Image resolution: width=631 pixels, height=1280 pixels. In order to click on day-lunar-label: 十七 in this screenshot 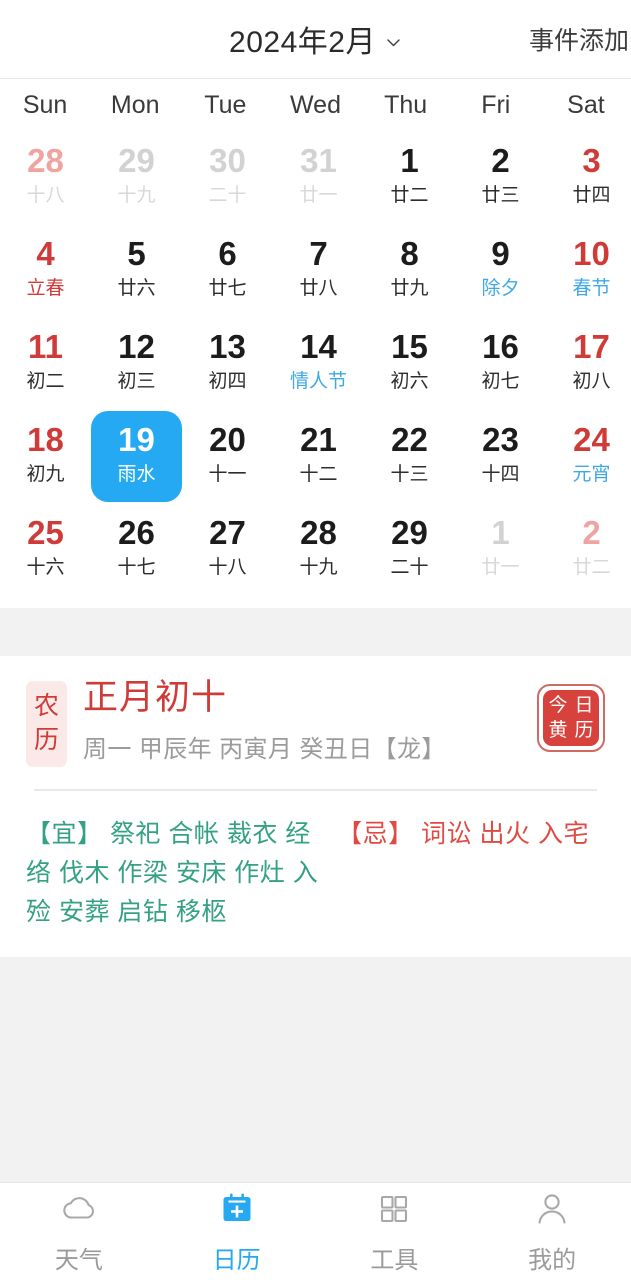, I will do `click(136, 568)`.